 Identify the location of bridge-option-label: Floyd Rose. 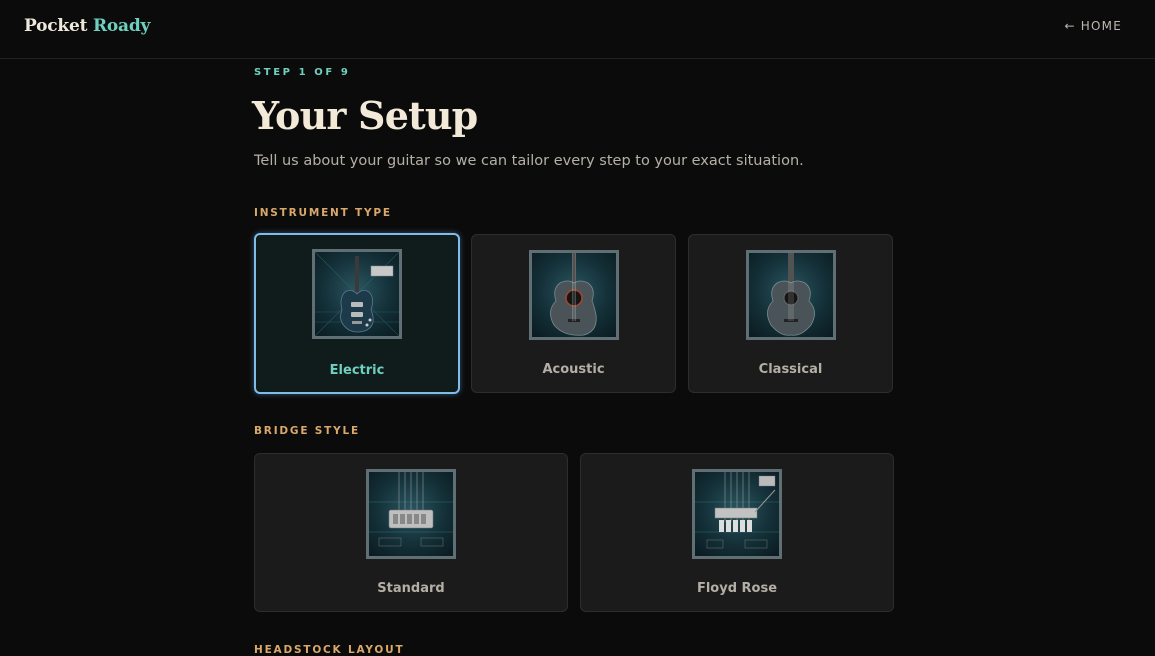
(737, 588).